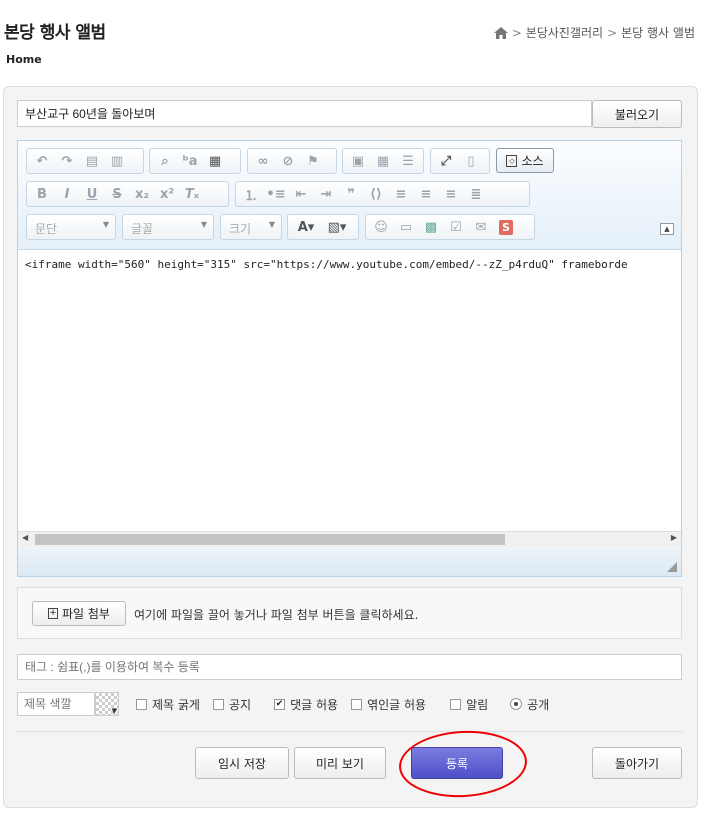 The image size is (706, 819). What do you see at coordinates (340, 763) in the screenshot?
I see `preview-button: 미리 보기` at bounding box center [340, 763].